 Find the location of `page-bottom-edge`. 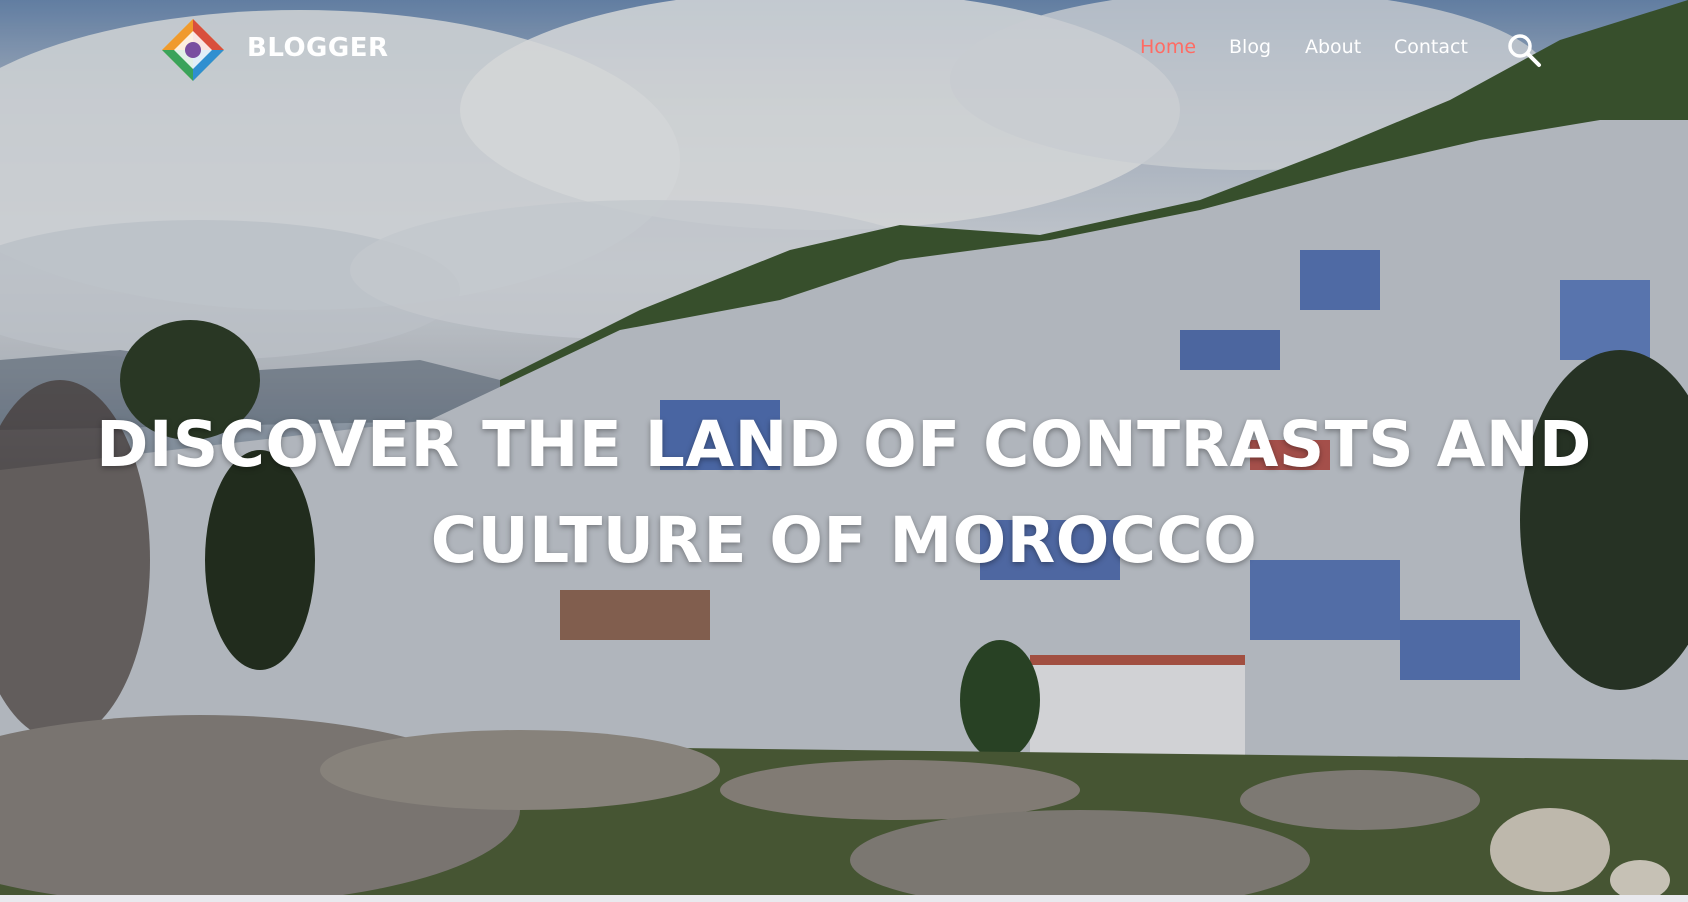

page-bottom-edge is located at coordinates (844, 898).